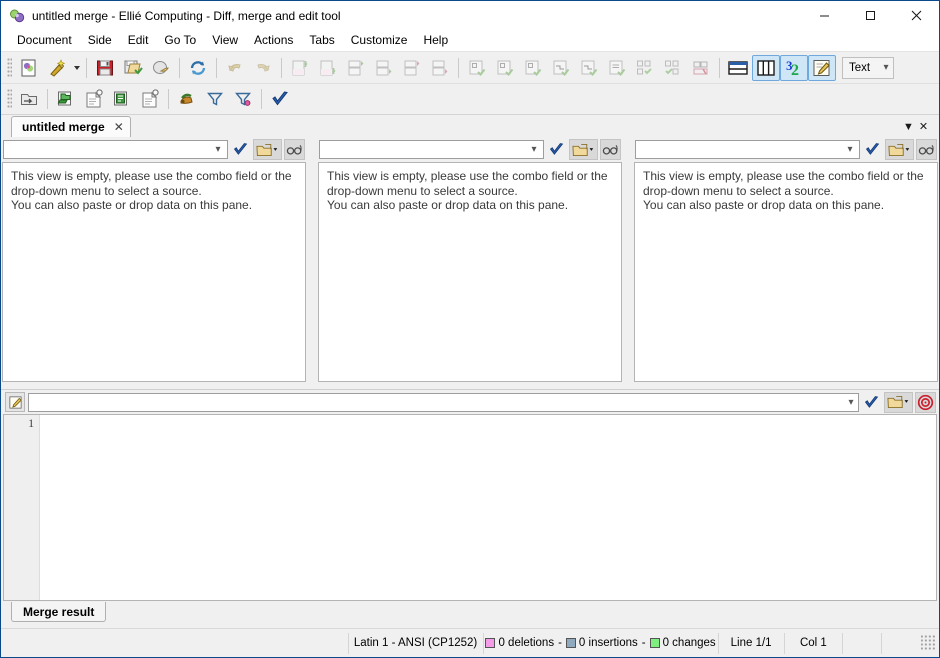 The height and width of the screenshot is (658, 940). What do you see at coordinates (440, 68) in the screenshot?
I see `goto-difference-icon` at bounding box center [440, 68].